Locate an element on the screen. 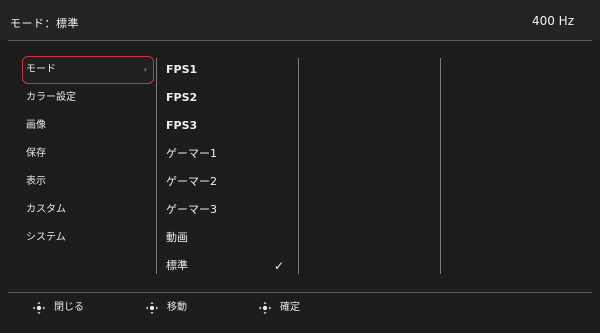 This screenshot has width=600, height=333. main-menu: モード › カラー設定 画像 保存 表示 カスタム システム is located at coordinates (88, 154).